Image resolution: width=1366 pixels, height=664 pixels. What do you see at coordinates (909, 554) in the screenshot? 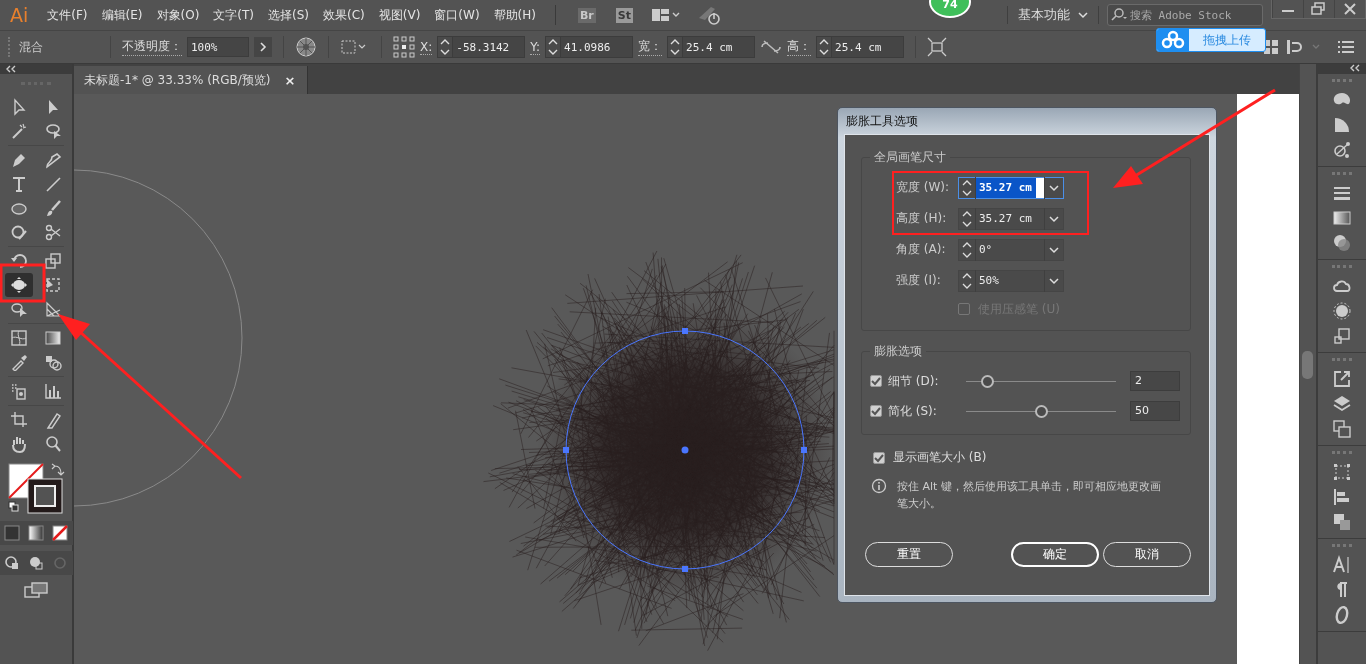
I see `dialog-button: 重置` at bounding box center [909, 554].